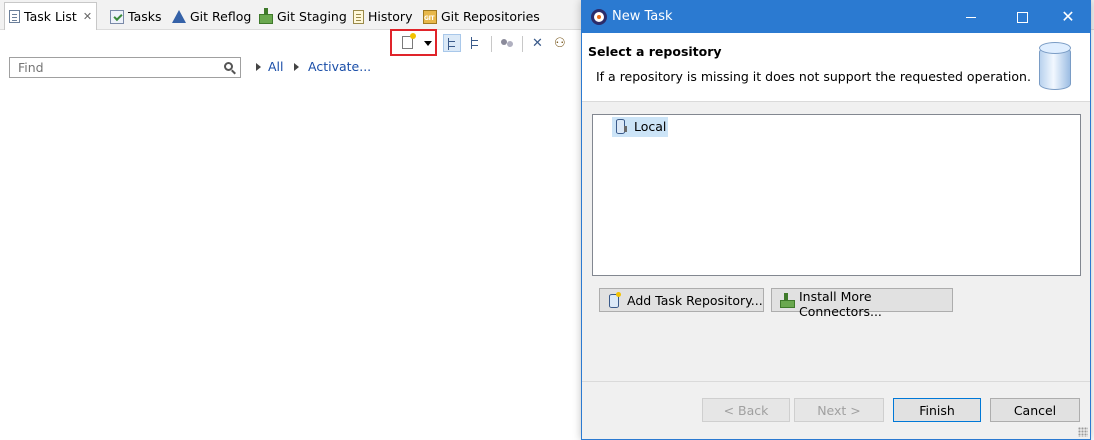  I want to click on search-icon, so click(228, 66).